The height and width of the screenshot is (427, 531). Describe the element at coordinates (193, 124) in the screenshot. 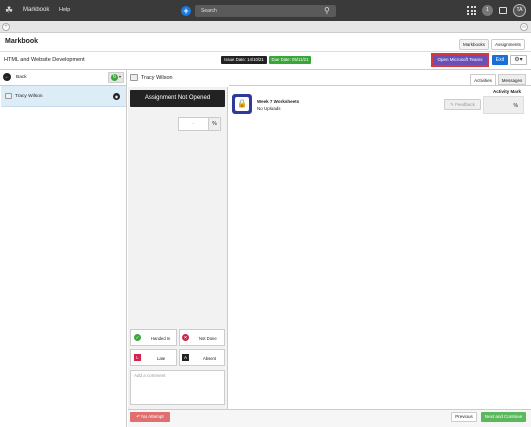

I see `mark-input: -` at that location.